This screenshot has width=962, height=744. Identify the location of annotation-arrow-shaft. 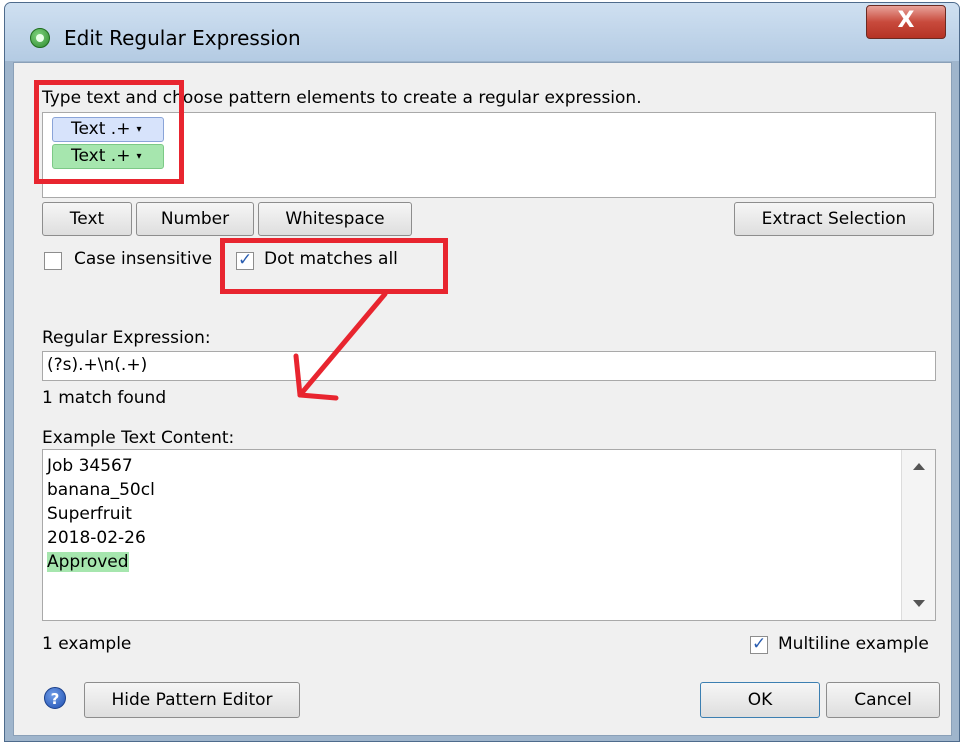
(342, 344).